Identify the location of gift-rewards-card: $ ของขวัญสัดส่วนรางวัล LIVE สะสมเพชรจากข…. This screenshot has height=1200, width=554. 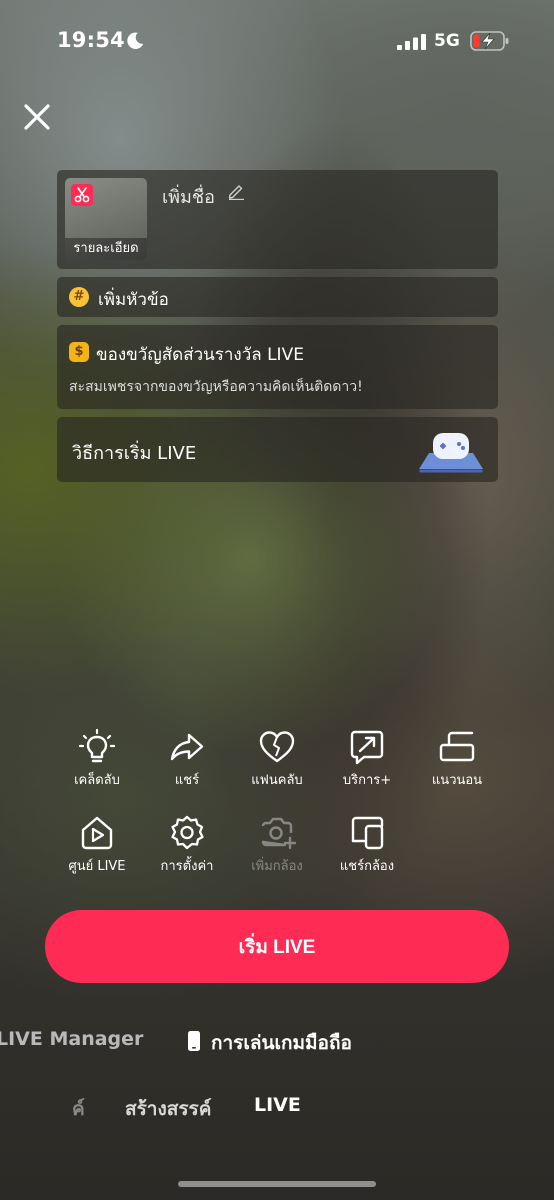
(277, 367).